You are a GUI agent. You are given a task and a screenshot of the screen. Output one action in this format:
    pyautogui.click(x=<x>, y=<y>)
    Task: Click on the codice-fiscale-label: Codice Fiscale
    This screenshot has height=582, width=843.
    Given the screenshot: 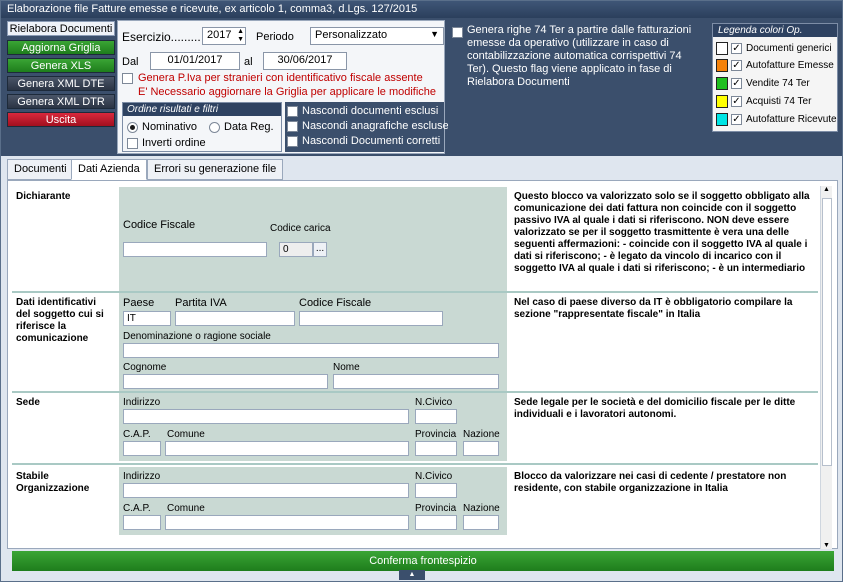 What is the action you would take?
    pyautogui.click(x=159, y=225)
    